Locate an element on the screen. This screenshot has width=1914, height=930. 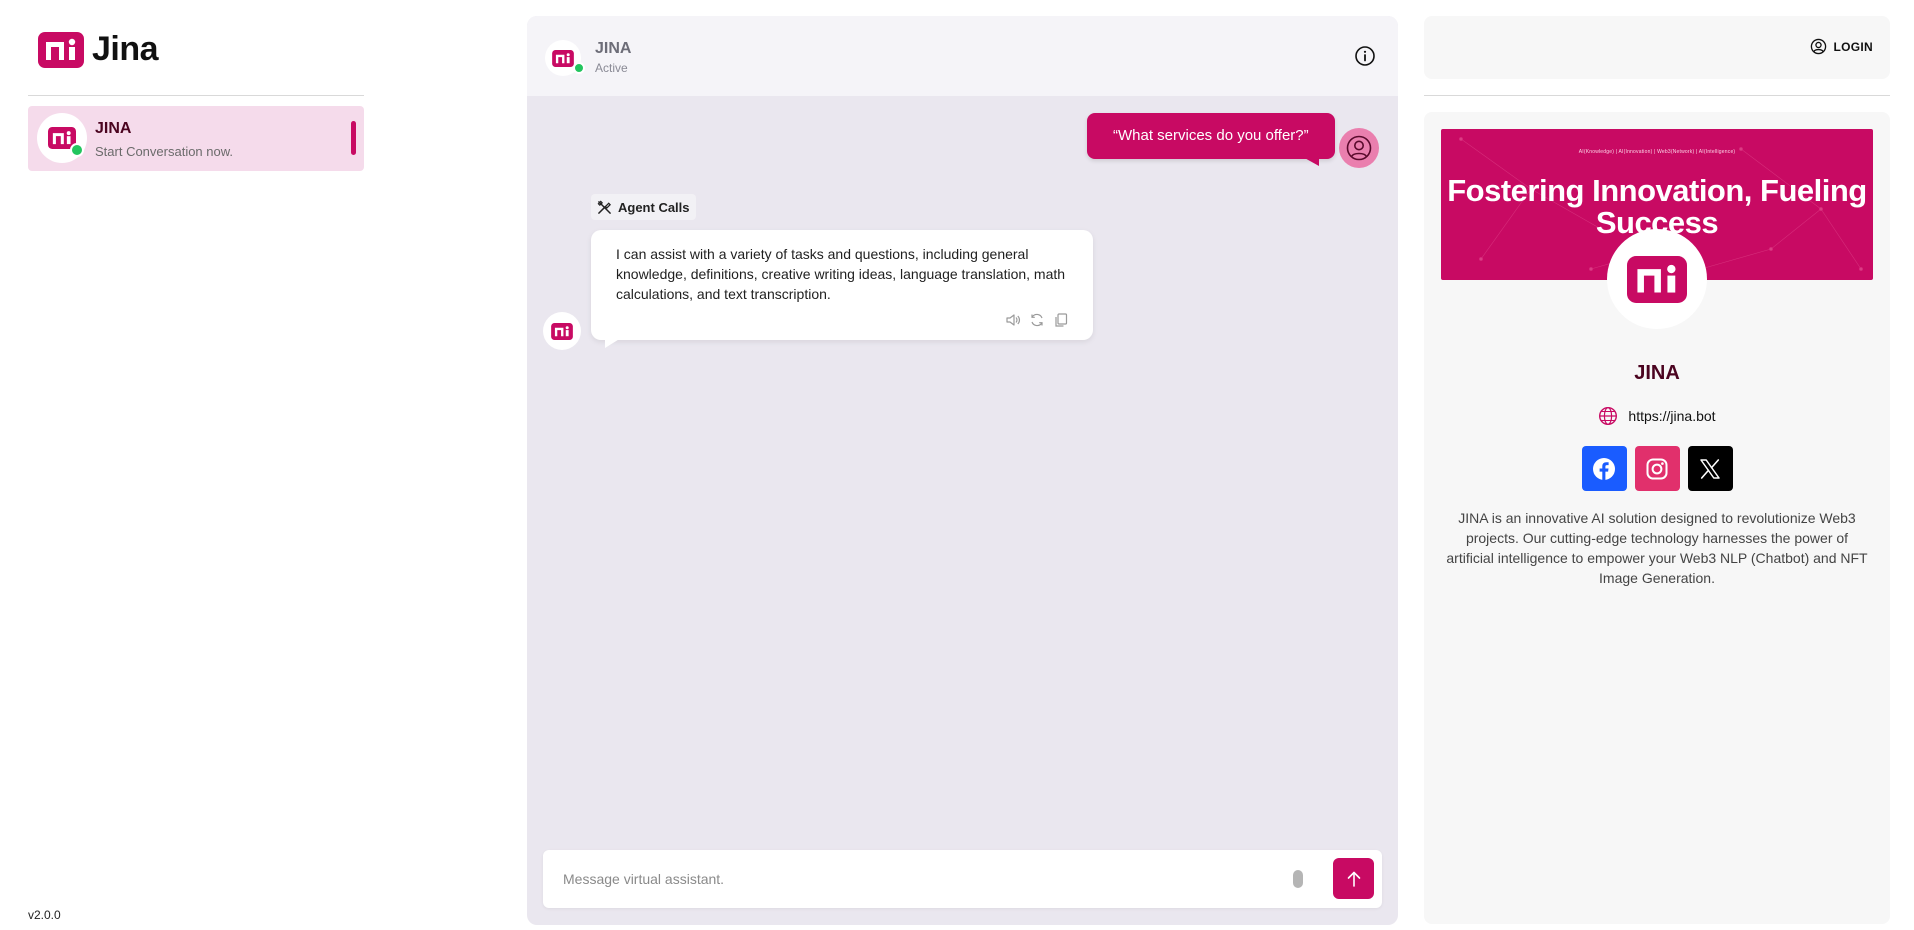
sidebar-divider is located at coordinates (196, 95).